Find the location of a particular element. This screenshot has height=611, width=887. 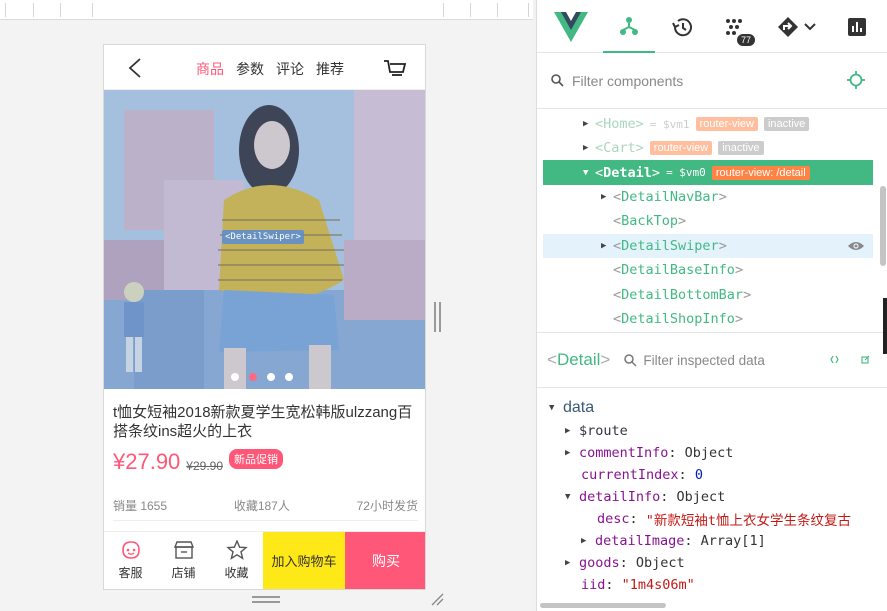

panel-edge-handle is located at coordinates (885, 326).